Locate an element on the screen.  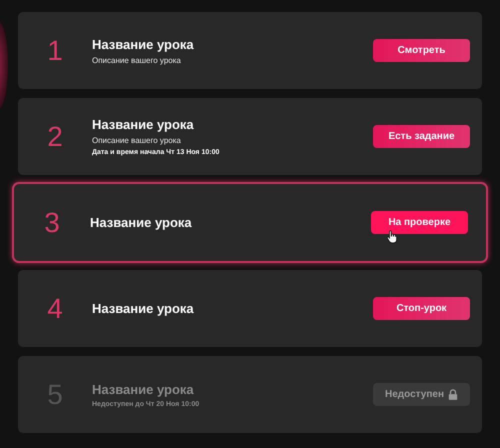
lesson-number: 4 is located at coordinates (55, 308).